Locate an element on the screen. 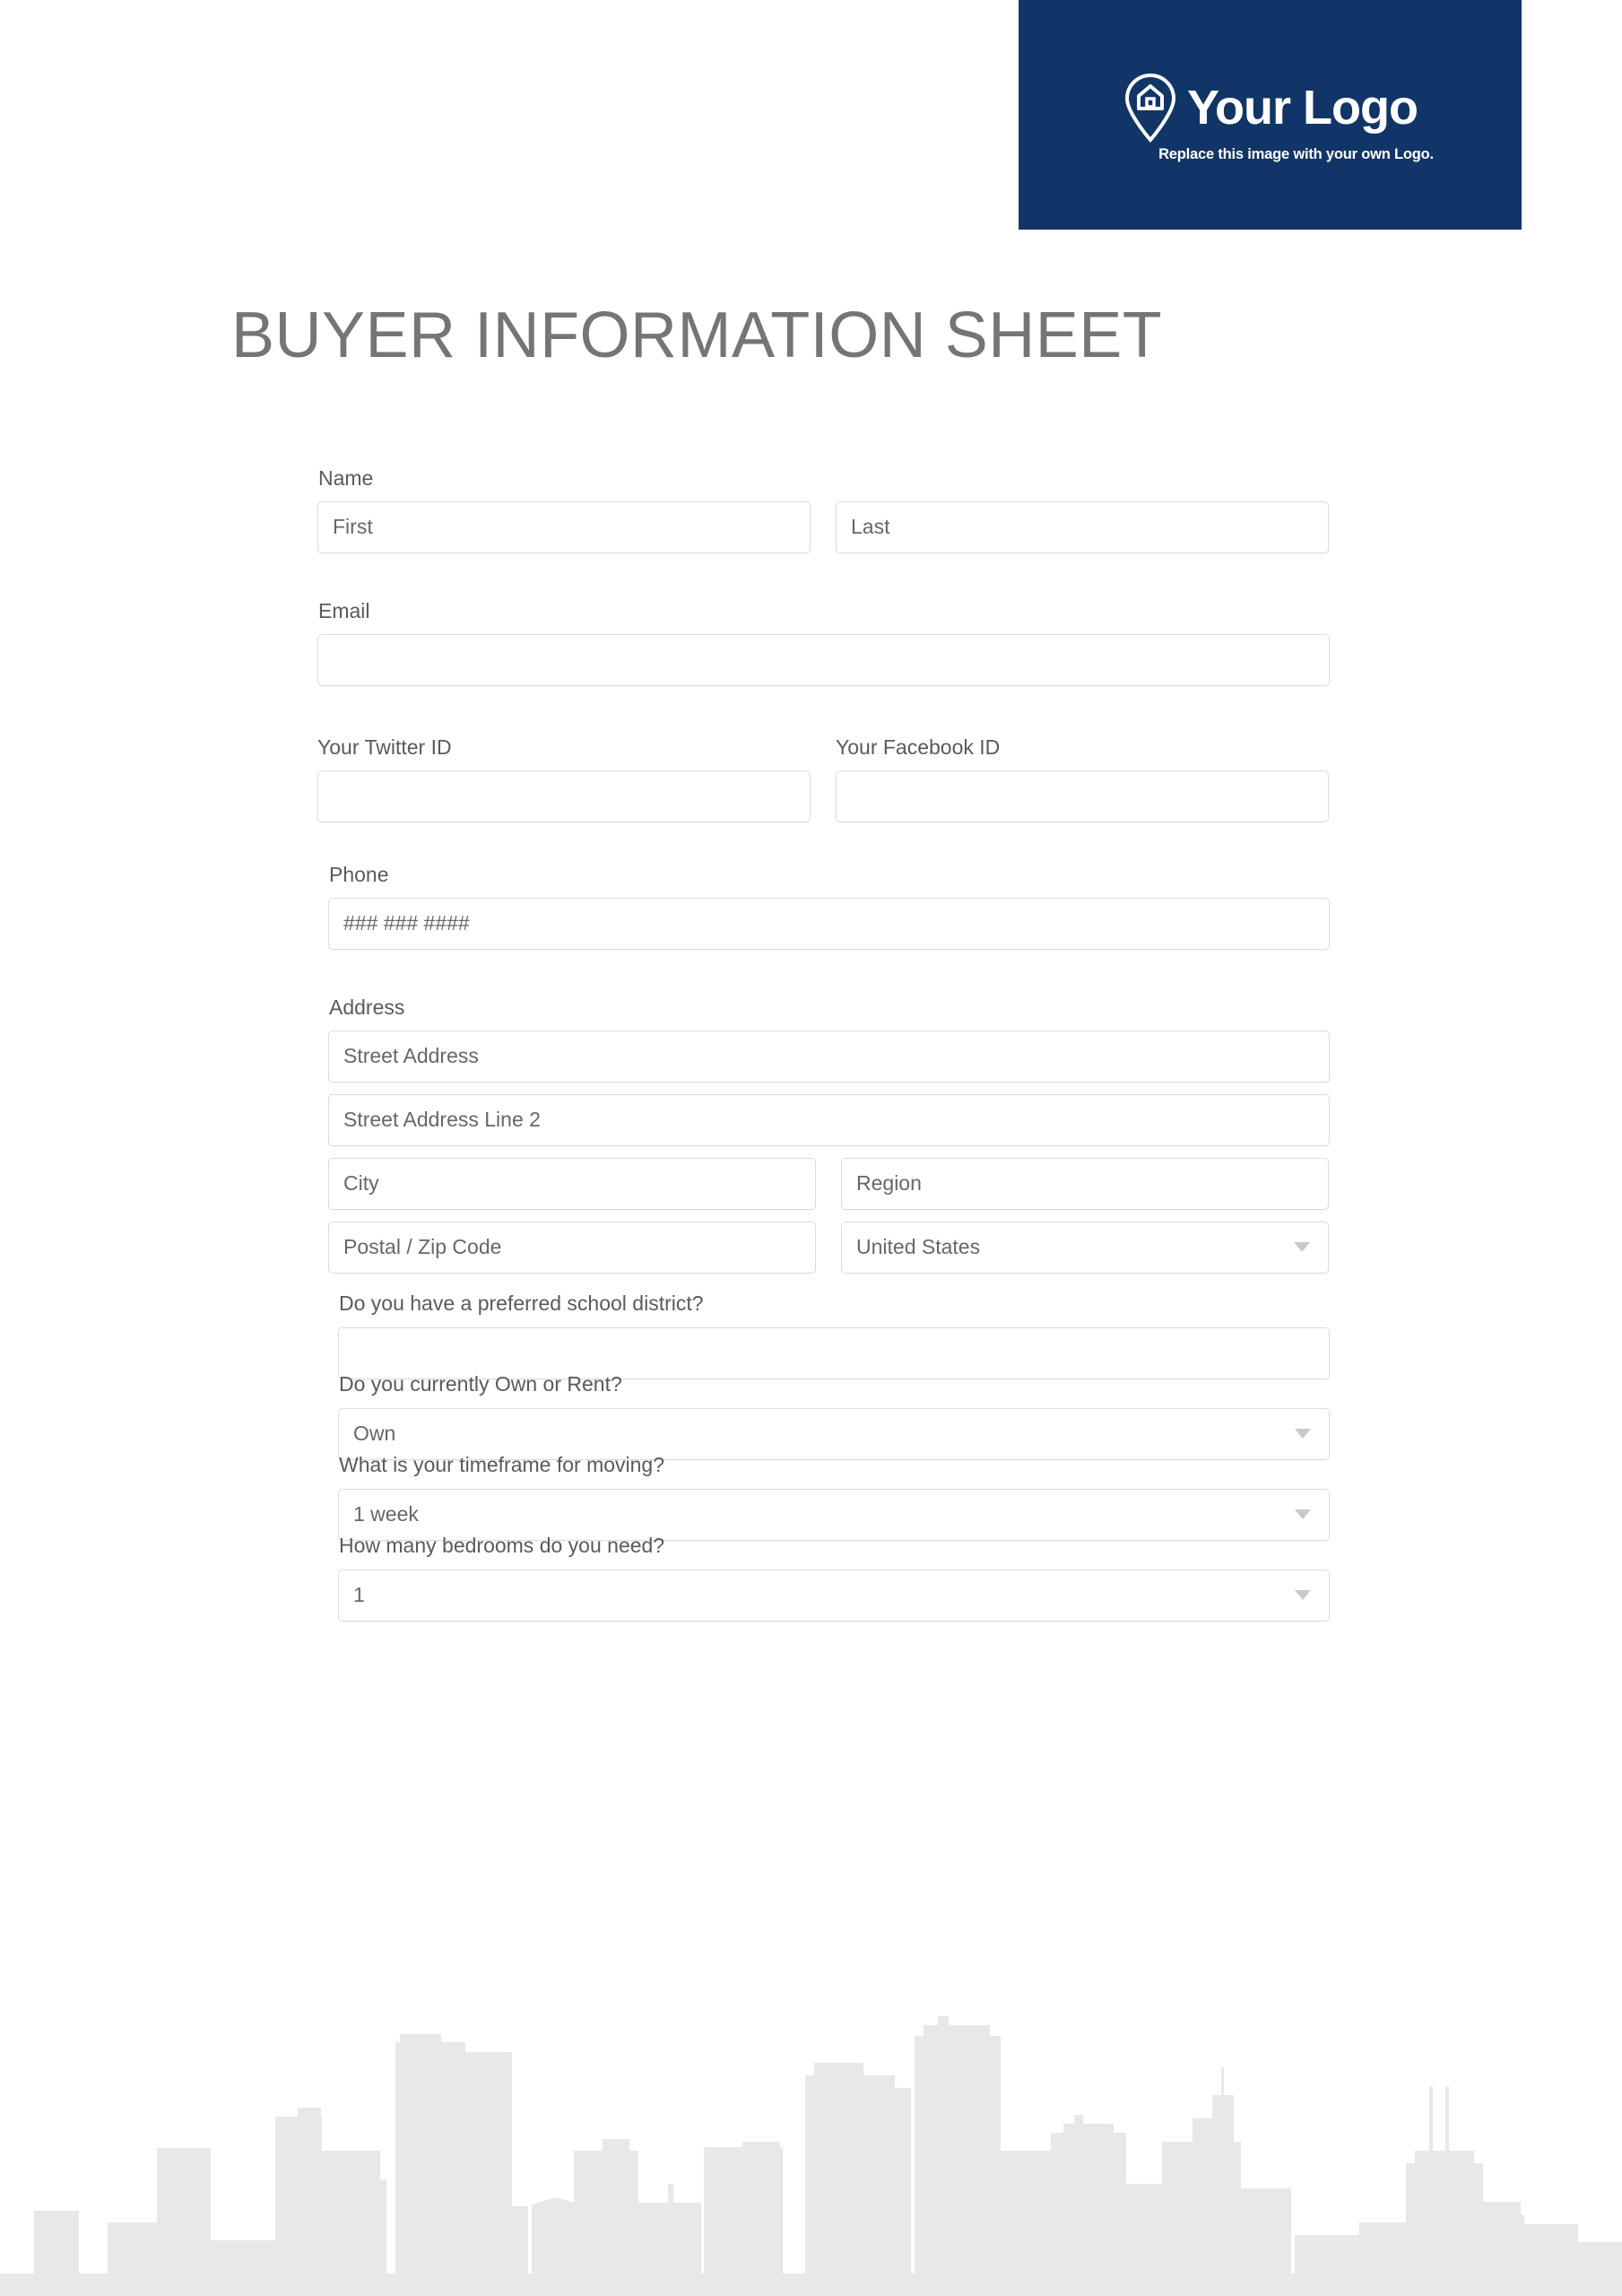  region-input: Region is located at coordinates (1085, 1183).